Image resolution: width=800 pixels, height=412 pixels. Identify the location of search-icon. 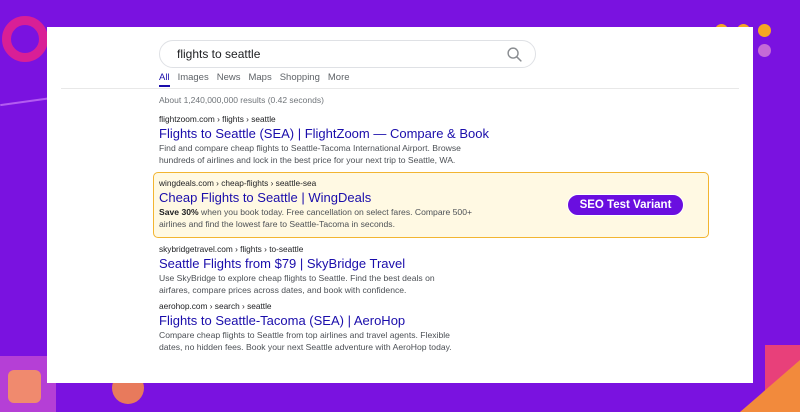
(514, 54).